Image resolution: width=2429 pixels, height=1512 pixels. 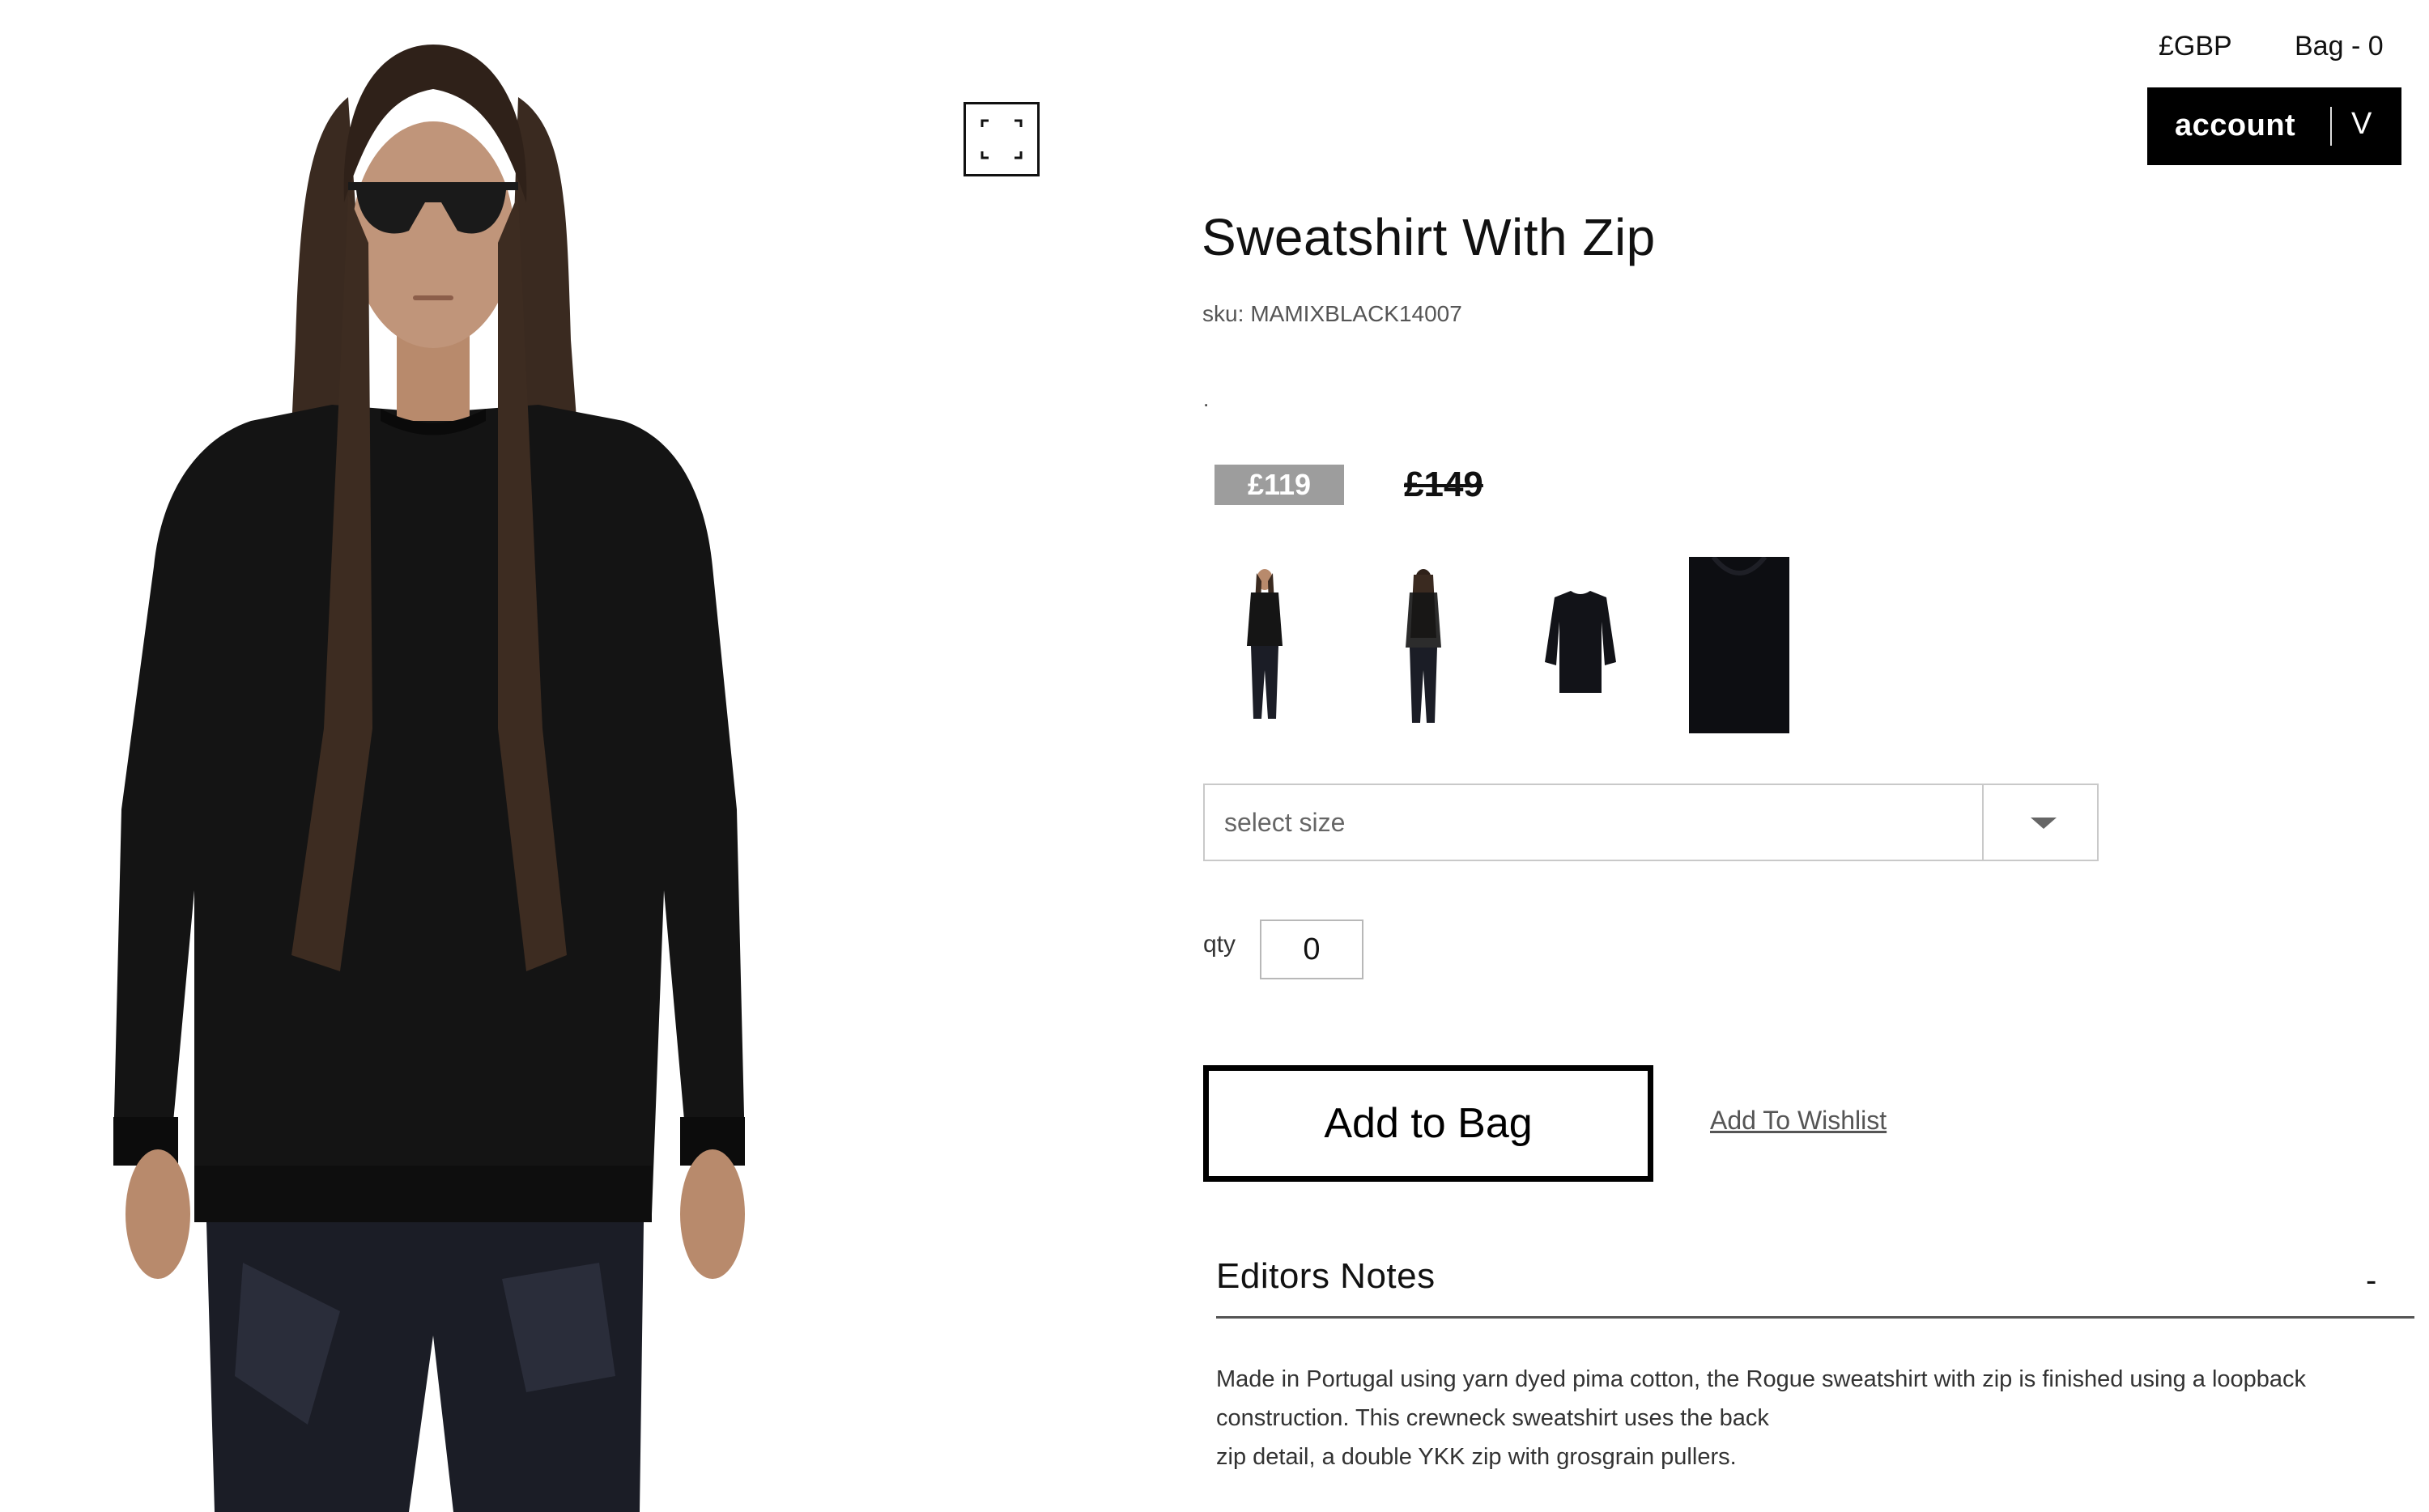 What do you see at coordinates (1443, 484) in the screenshot?
I see `original-price: £149` at bounding box center [1443, 484].